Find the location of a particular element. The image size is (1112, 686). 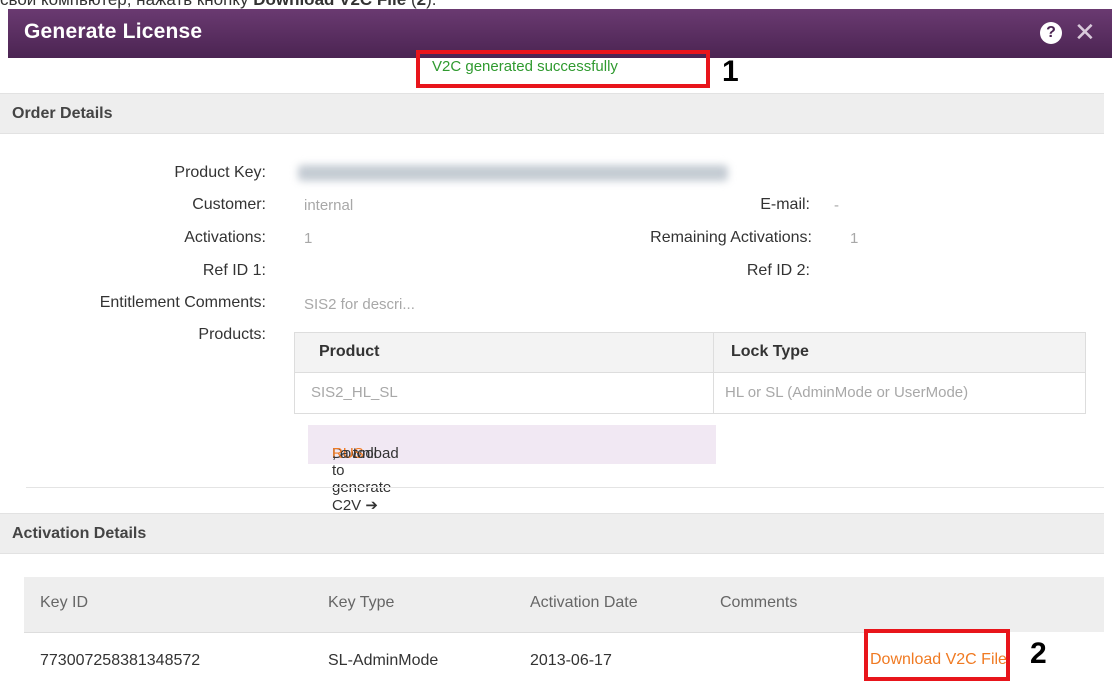

page-text-suffix: ( is located at coordinates (411, 4).